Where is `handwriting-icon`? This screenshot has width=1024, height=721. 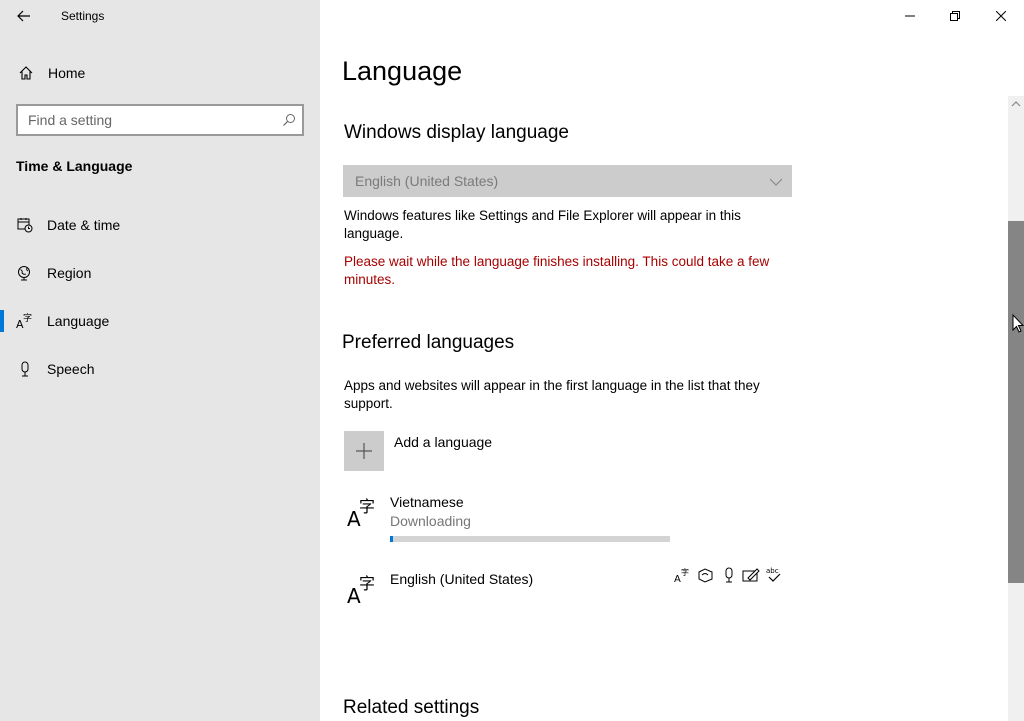
handwriting-icon is located at coordinates (751, 575).